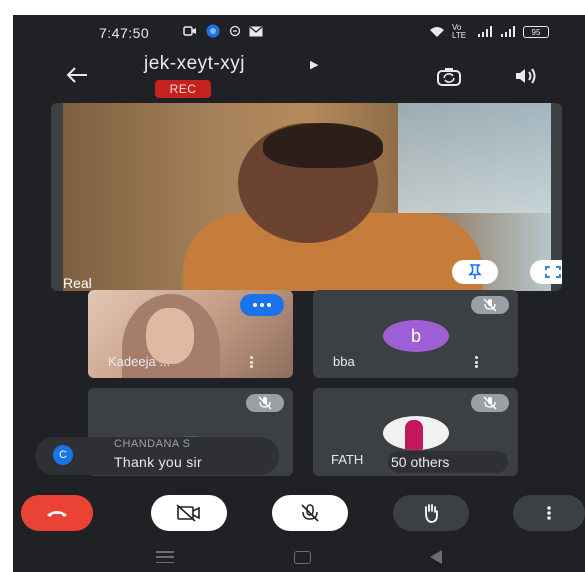  Describe the element at coordinates (124, 33) in the screenshot. I see `status-time: 7:47:50` at that location.